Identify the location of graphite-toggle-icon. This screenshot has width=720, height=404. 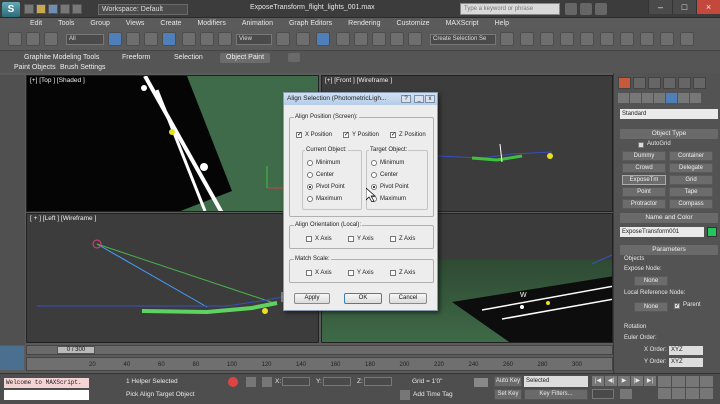
(547, 39).